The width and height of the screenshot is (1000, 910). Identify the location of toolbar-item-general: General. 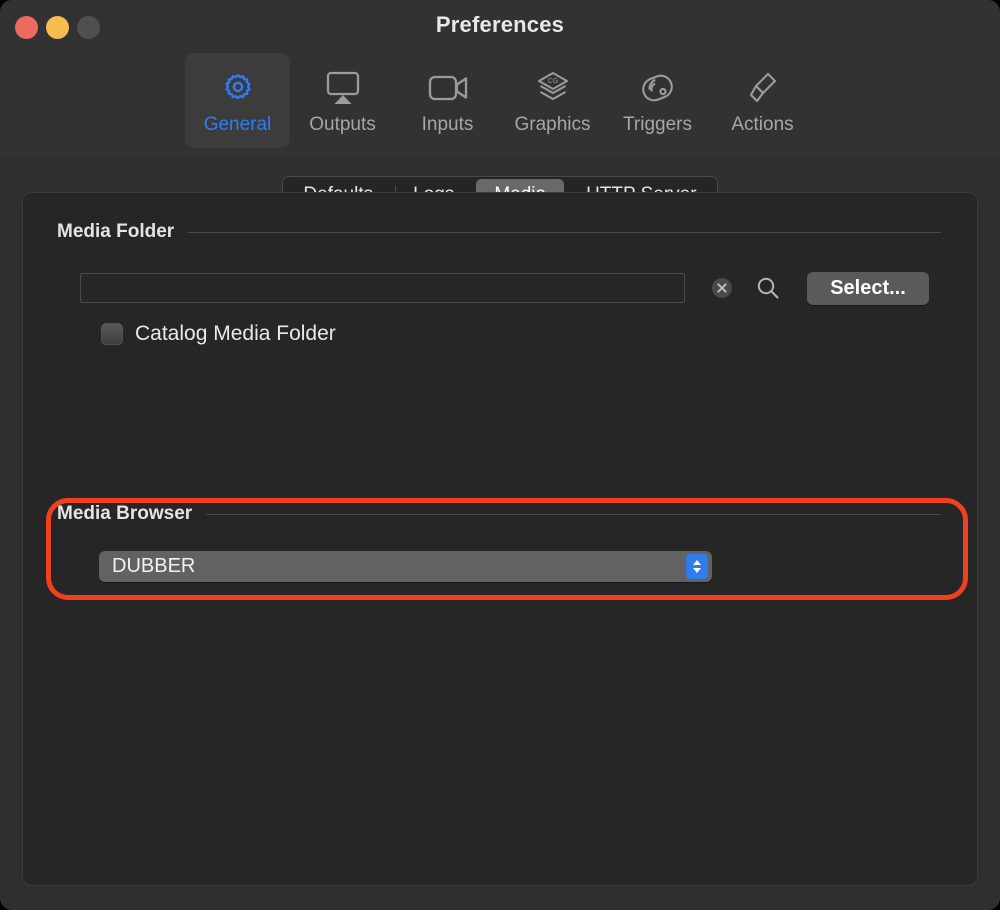
(237, 100).